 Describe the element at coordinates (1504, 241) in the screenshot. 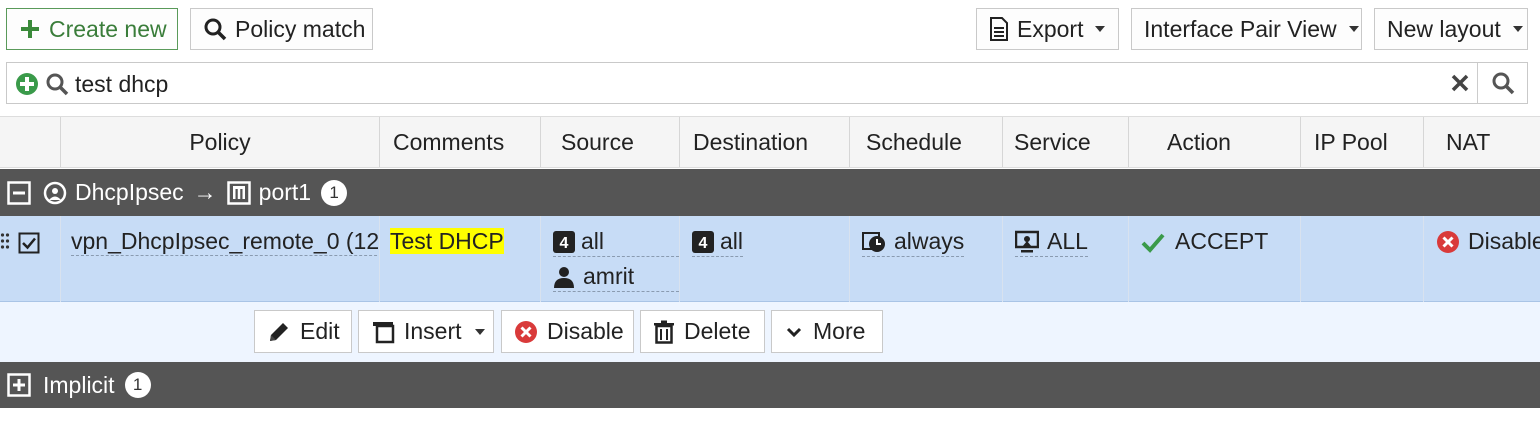

I see `nat-value: Disabled` at that location.